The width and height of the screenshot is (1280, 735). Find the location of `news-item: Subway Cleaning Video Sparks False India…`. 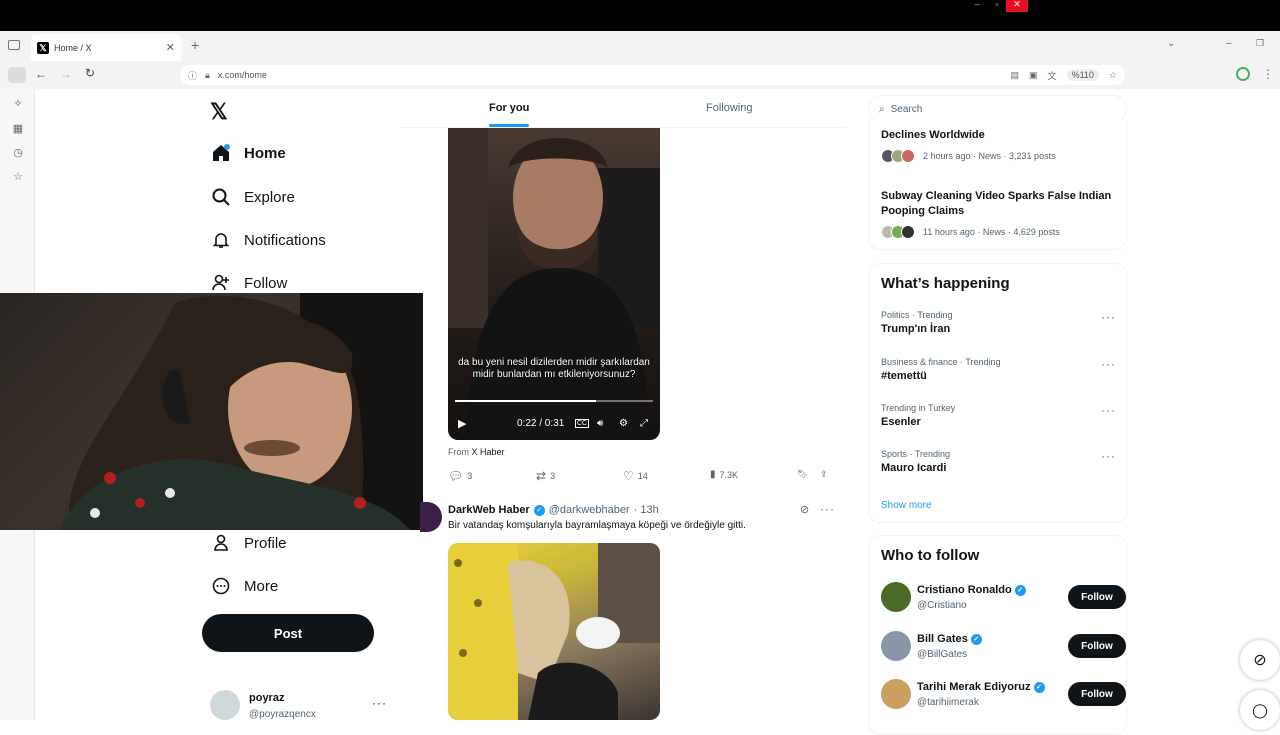

news-item: Subway Cleaning Video Sparks False India… is located at coordinates (1001, 214).